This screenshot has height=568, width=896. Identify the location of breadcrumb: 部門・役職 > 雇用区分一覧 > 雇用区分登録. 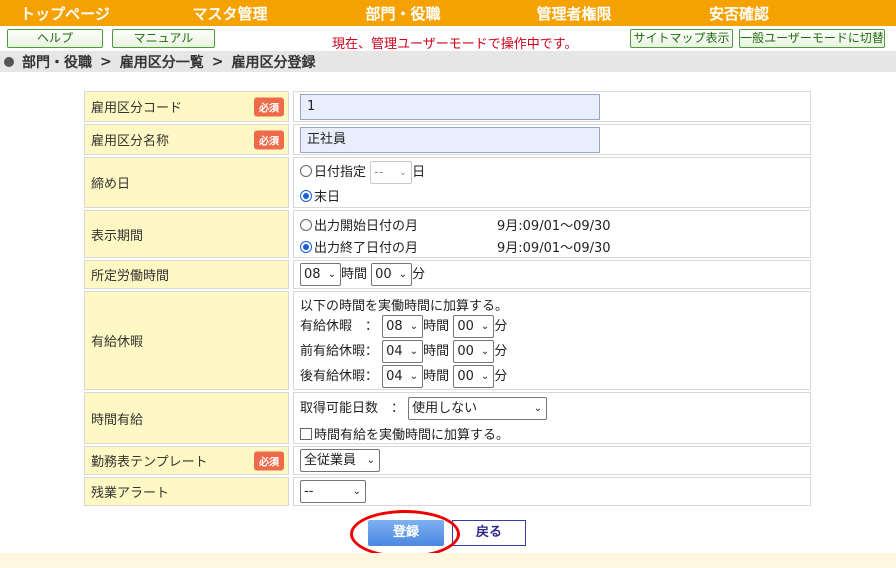
(448, 61).